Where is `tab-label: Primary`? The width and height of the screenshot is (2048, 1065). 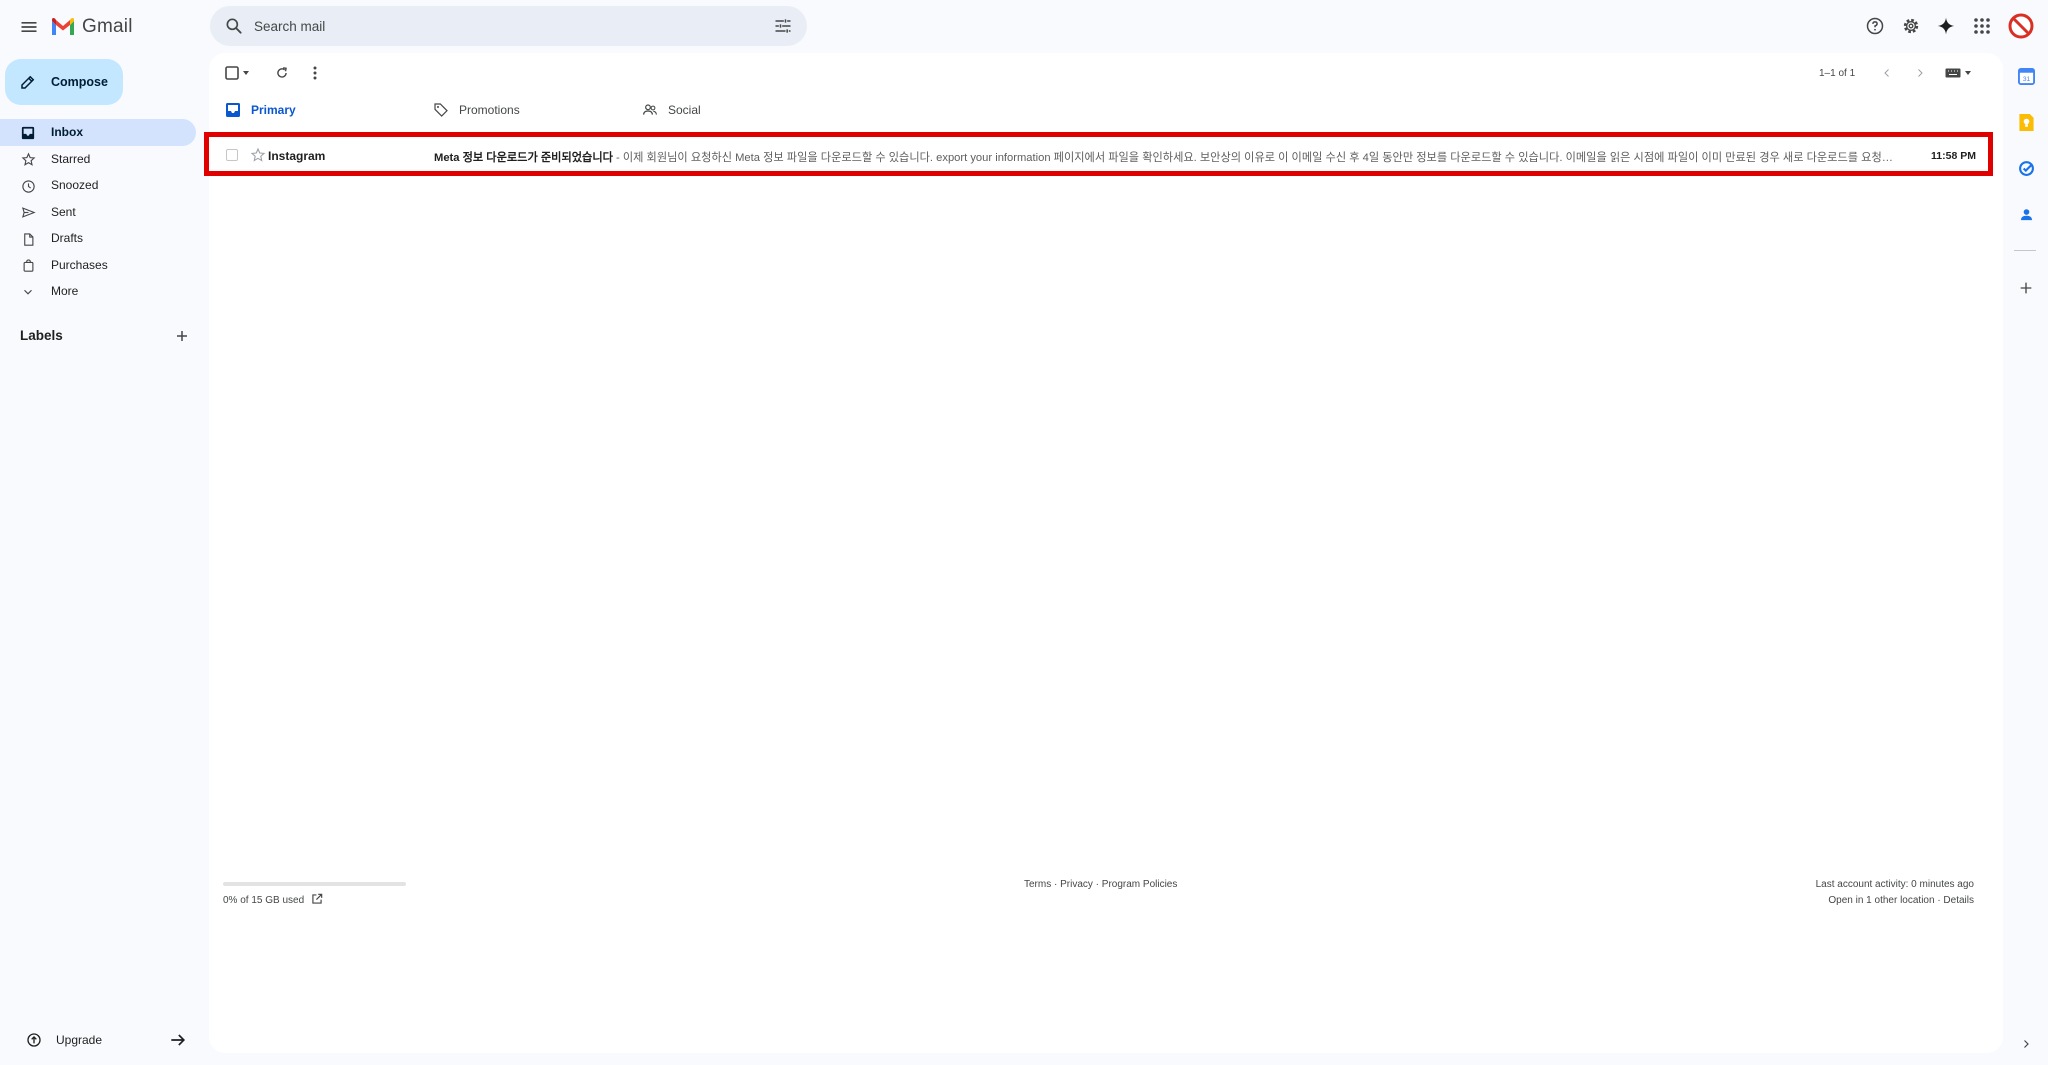
tab-label: Primary is located at coordinates (273, 110).